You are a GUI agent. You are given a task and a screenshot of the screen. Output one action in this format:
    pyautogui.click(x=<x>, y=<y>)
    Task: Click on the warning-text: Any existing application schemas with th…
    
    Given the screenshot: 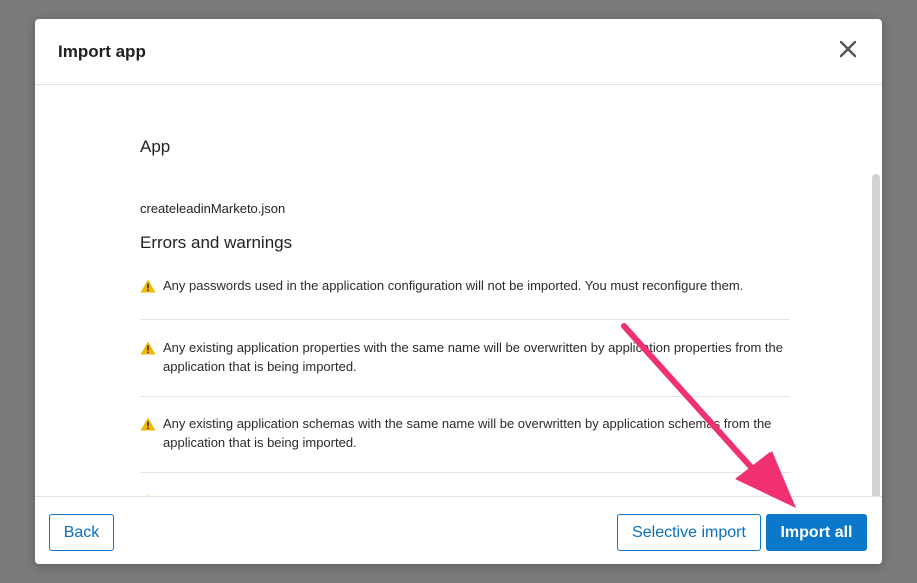 What is the action you would take?
    pyautogui.click(x=467, y=433)
    